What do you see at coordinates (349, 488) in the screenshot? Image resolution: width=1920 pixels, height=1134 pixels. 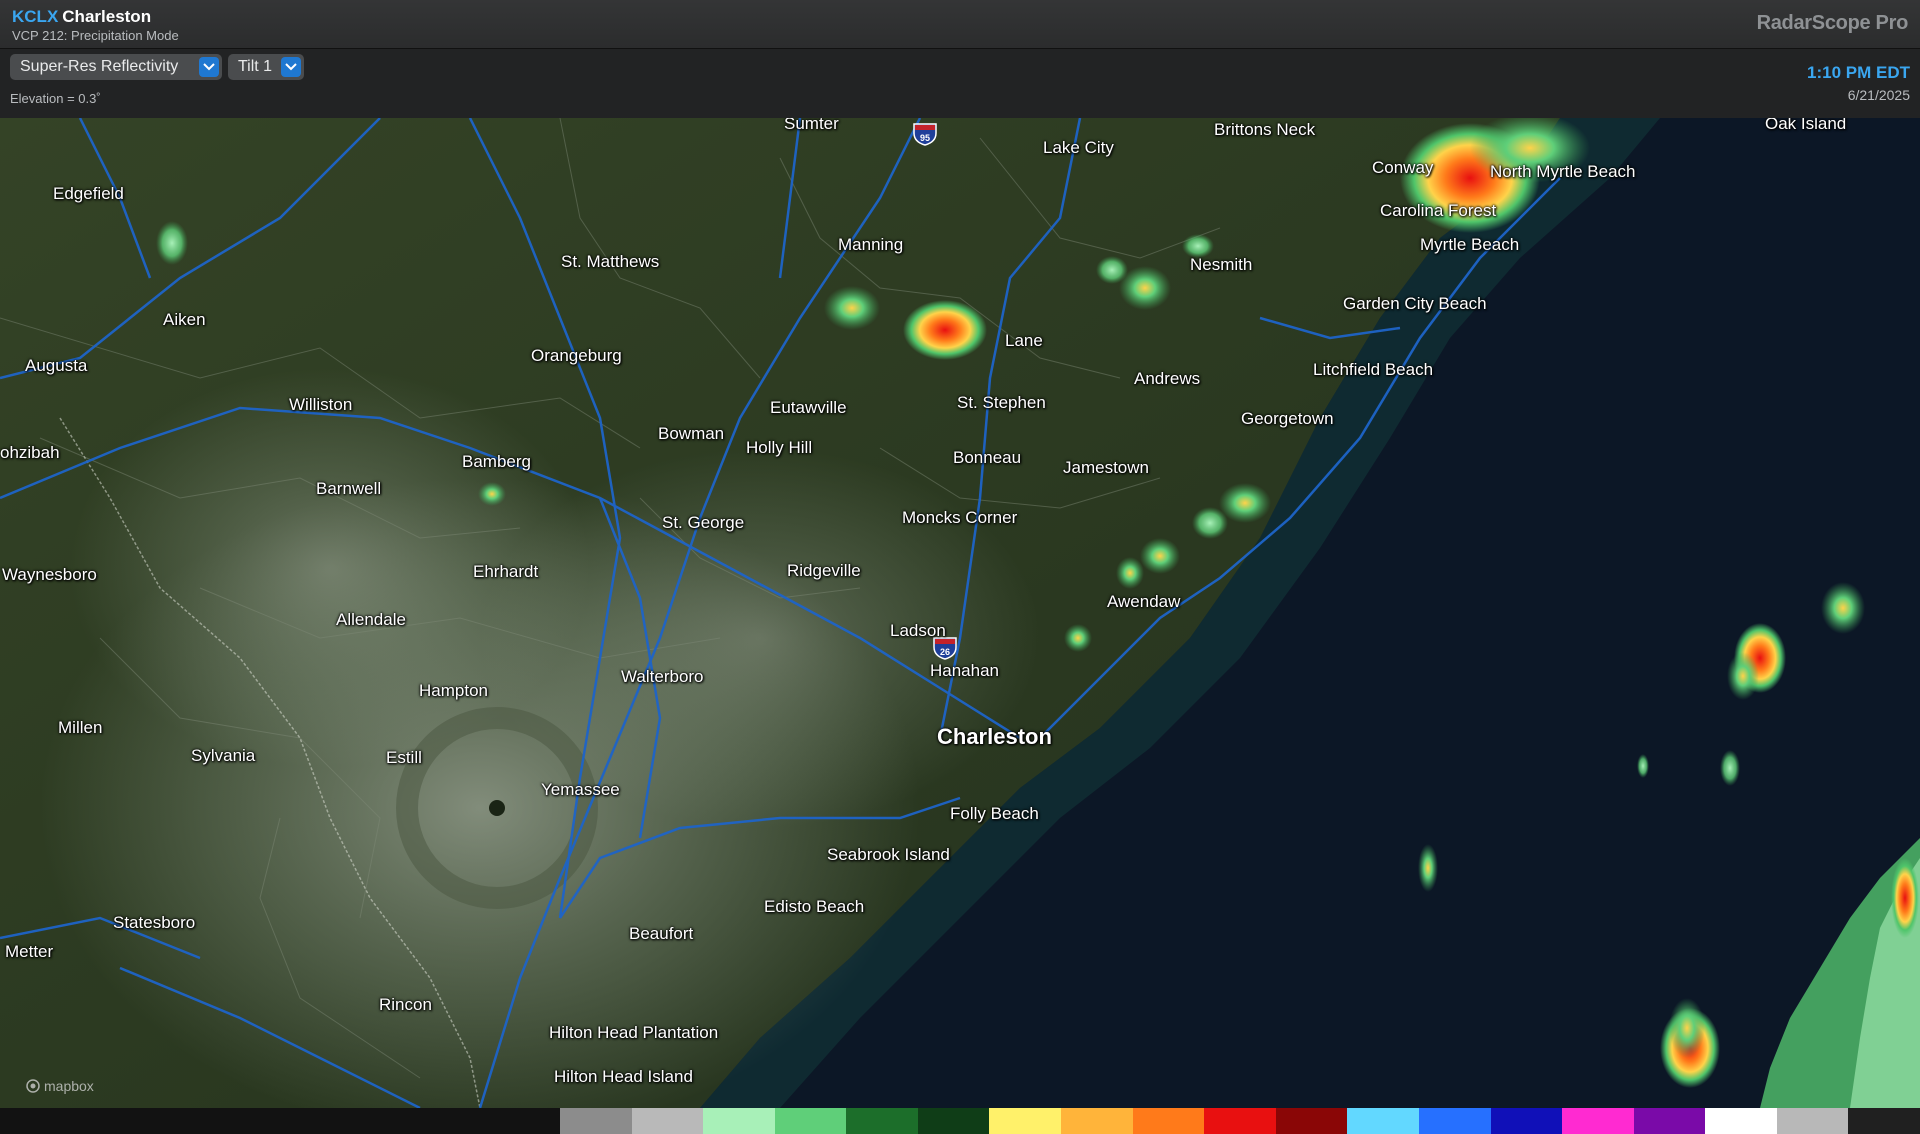 I see `place-label-barnwell: Barnwell` at bounding box center [349, 488].